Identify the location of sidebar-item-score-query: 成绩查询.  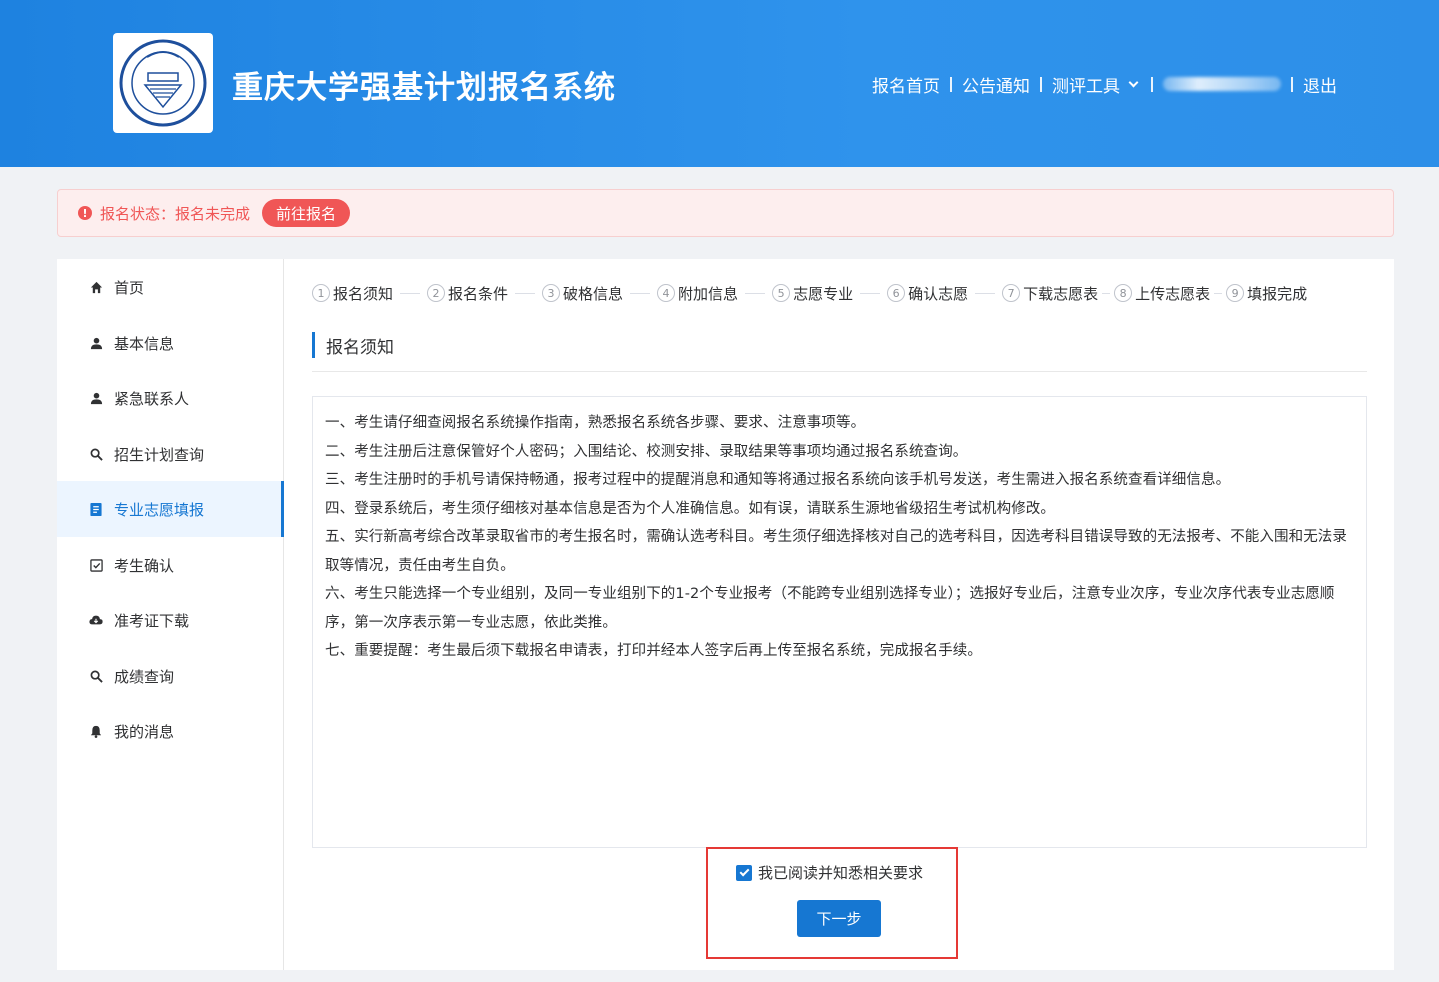
(170, 676).